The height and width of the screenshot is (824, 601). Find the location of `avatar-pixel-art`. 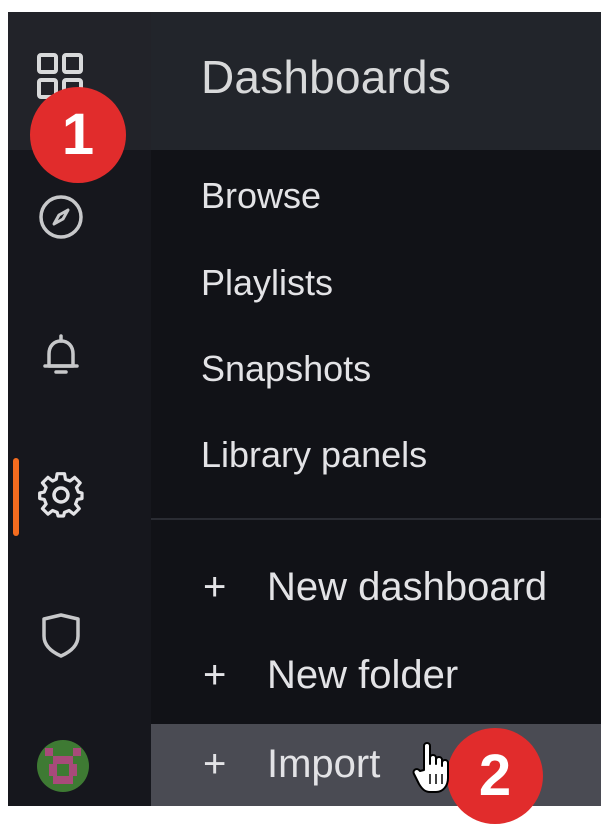

avatar-pixel-art is located at coordinates (63, 766).